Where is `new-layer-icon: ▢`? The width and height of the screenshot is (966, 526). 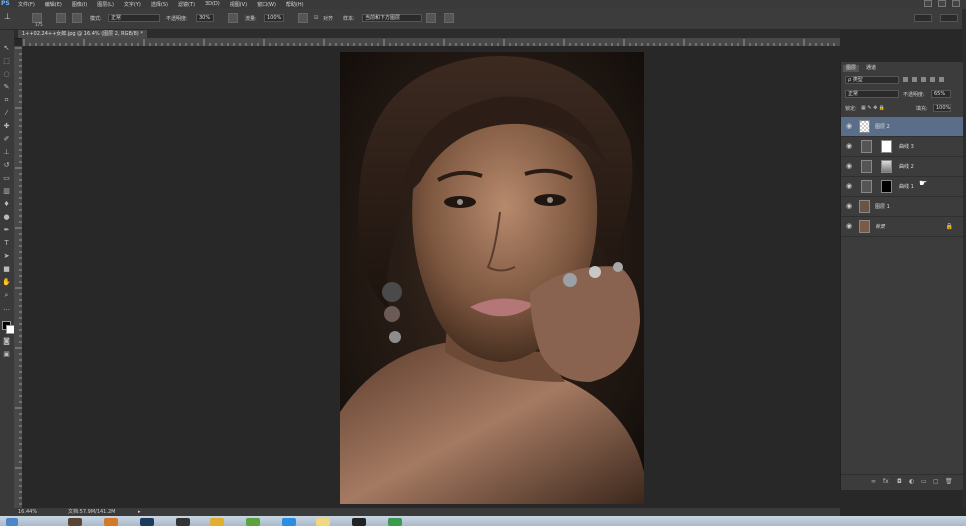
new-layer-icon: ▢ is located at coordinates (936, 481).